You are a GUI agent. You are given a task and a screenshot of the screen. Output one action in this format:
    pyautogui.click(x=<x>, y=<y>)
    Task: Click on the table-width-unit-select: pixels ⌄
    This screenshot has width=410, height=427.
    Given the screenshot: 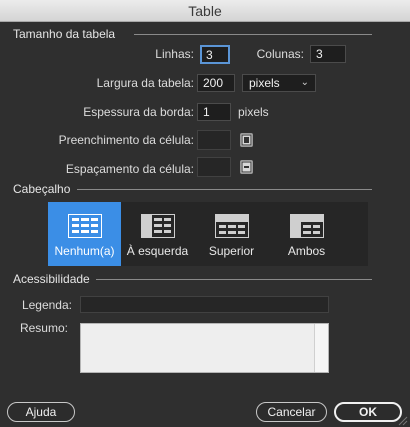 What is the action you would take?
    pyautogui.click(x=279, y=83)
    